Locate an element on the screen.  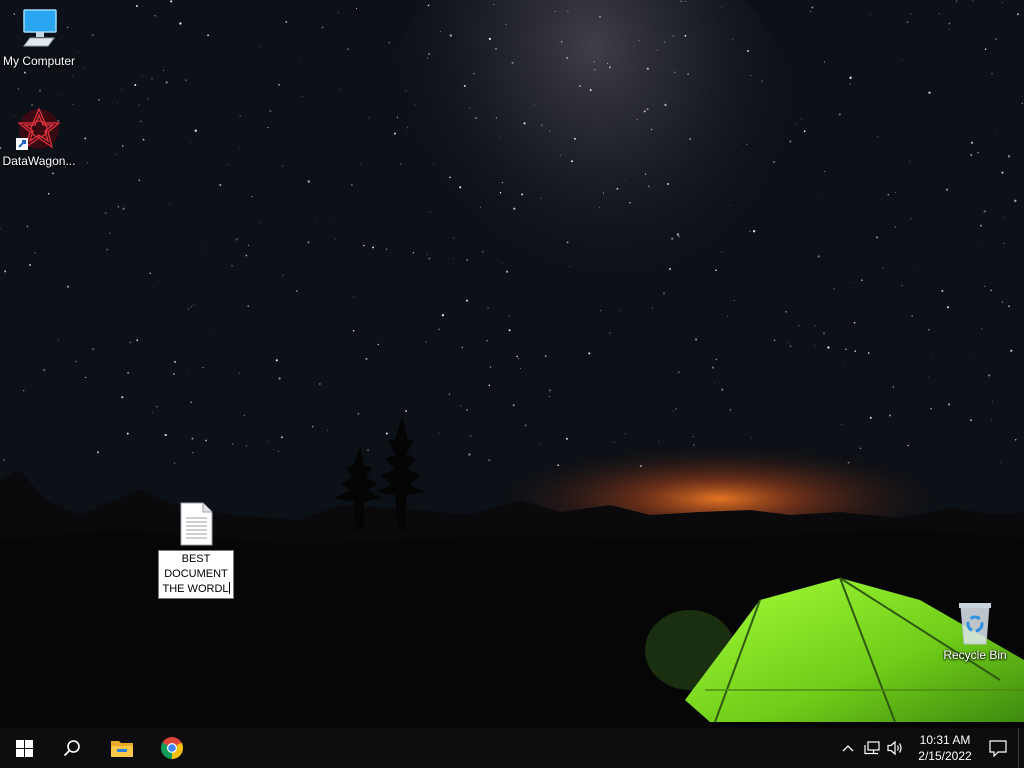
desktop-icon-label: My Computer is located at coordinates (39, 61).